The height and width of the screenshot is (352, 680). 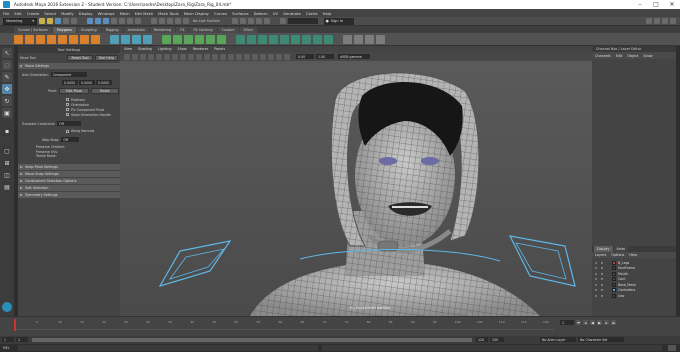 What do you see at coordinates (199, 56) in the screenshot?
I see `safe-action-icon` at bounding box center [199, 56].